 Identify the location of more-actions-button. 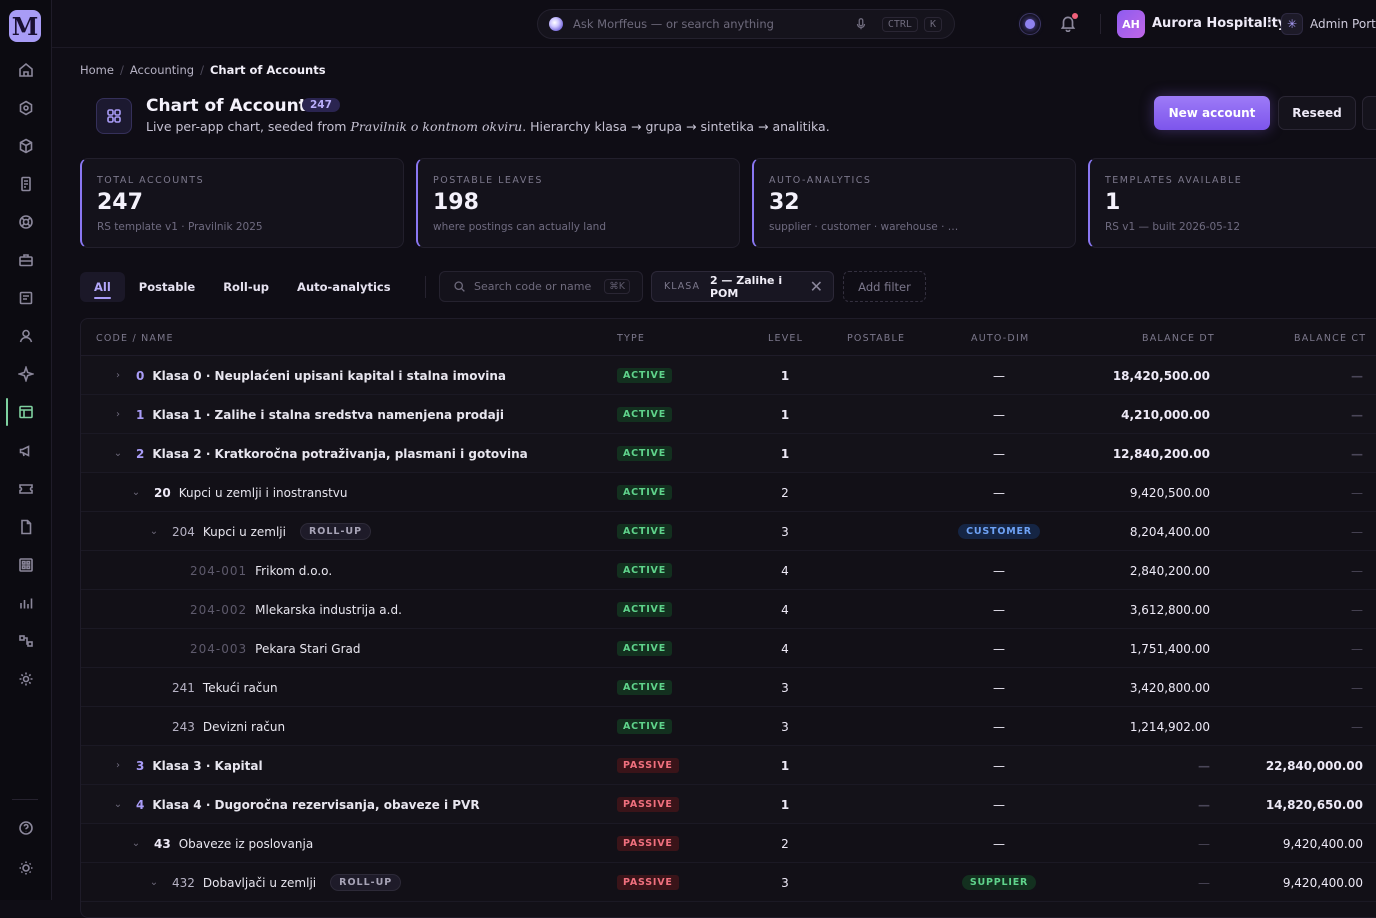
(1369, 113).